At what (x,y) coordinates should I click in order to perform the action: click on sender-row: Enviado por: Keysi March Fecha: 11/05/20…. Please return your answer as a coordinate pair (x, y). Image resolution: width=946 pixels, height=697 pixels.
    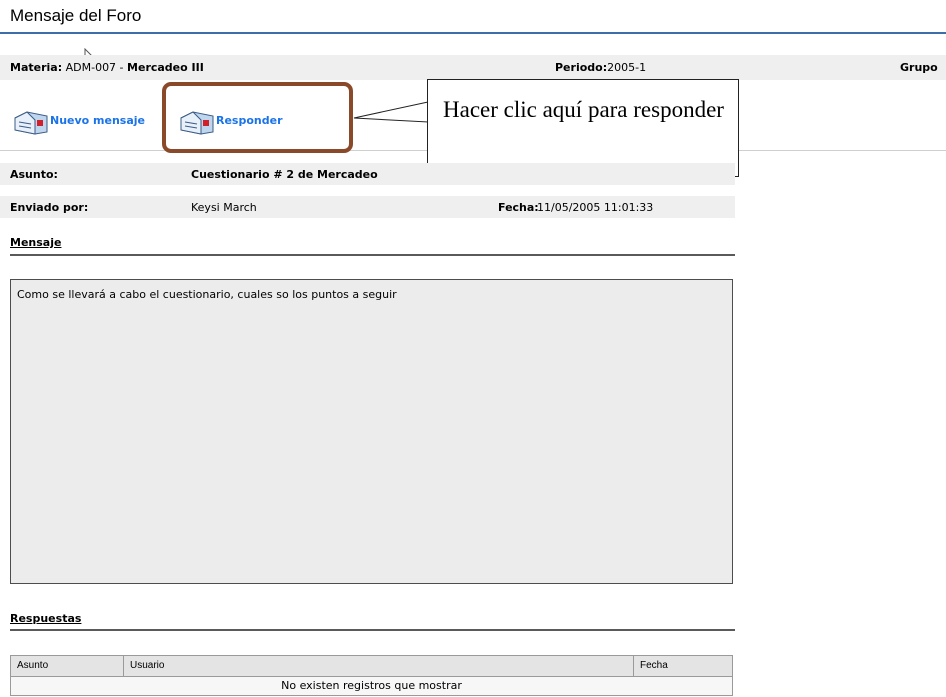
    Looking at the image, I should click on (367, 207).